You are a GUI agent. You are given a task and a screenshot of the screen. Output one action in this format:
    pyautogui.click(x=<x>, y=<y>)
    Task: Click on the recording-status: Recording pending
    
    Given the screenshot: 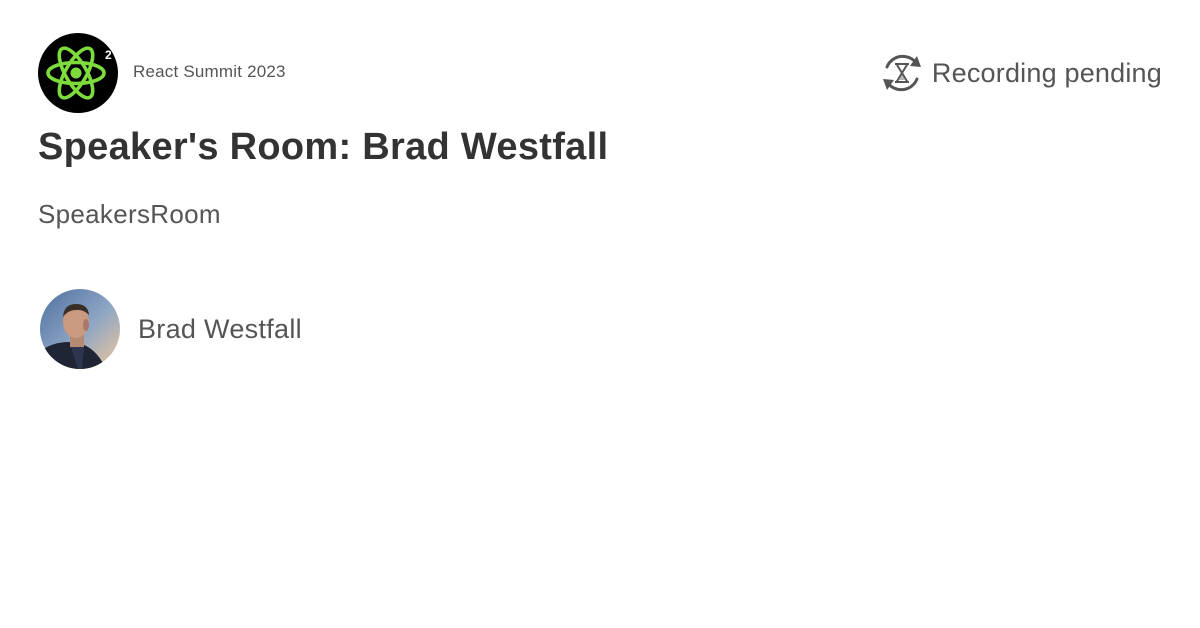 What is the action you would take?
    pyautogui.click(x=1020, y=73)
    